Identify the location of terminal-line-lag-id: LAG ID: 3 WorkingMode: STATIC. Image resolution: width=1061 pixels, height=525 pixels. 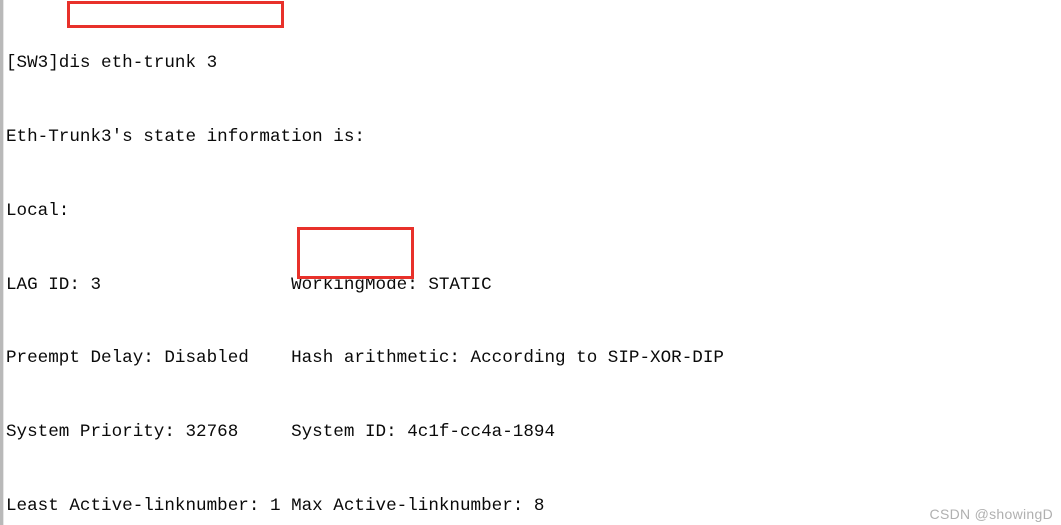
(249, 284).